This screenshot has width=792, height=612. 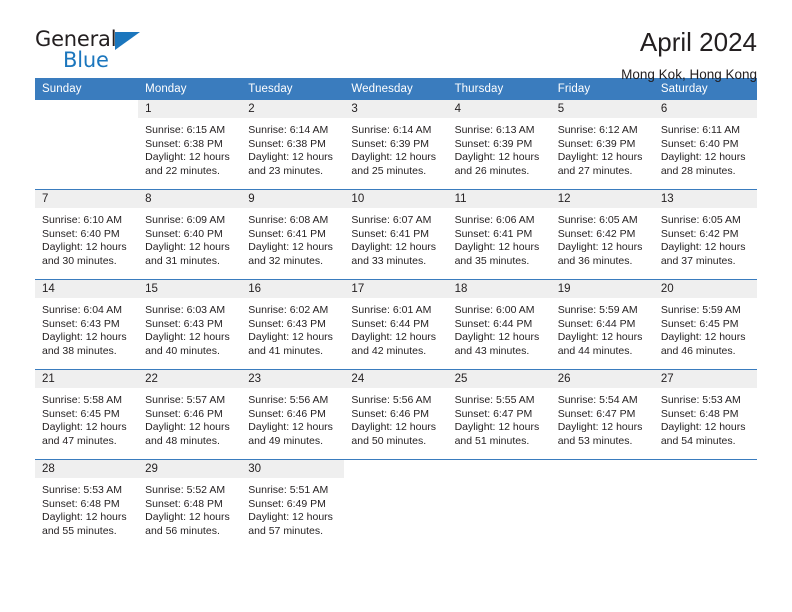 What do you see at coordinates (499, 289) in the screenshot?
I see `day-number: 18` at bounding box center [499, 289].